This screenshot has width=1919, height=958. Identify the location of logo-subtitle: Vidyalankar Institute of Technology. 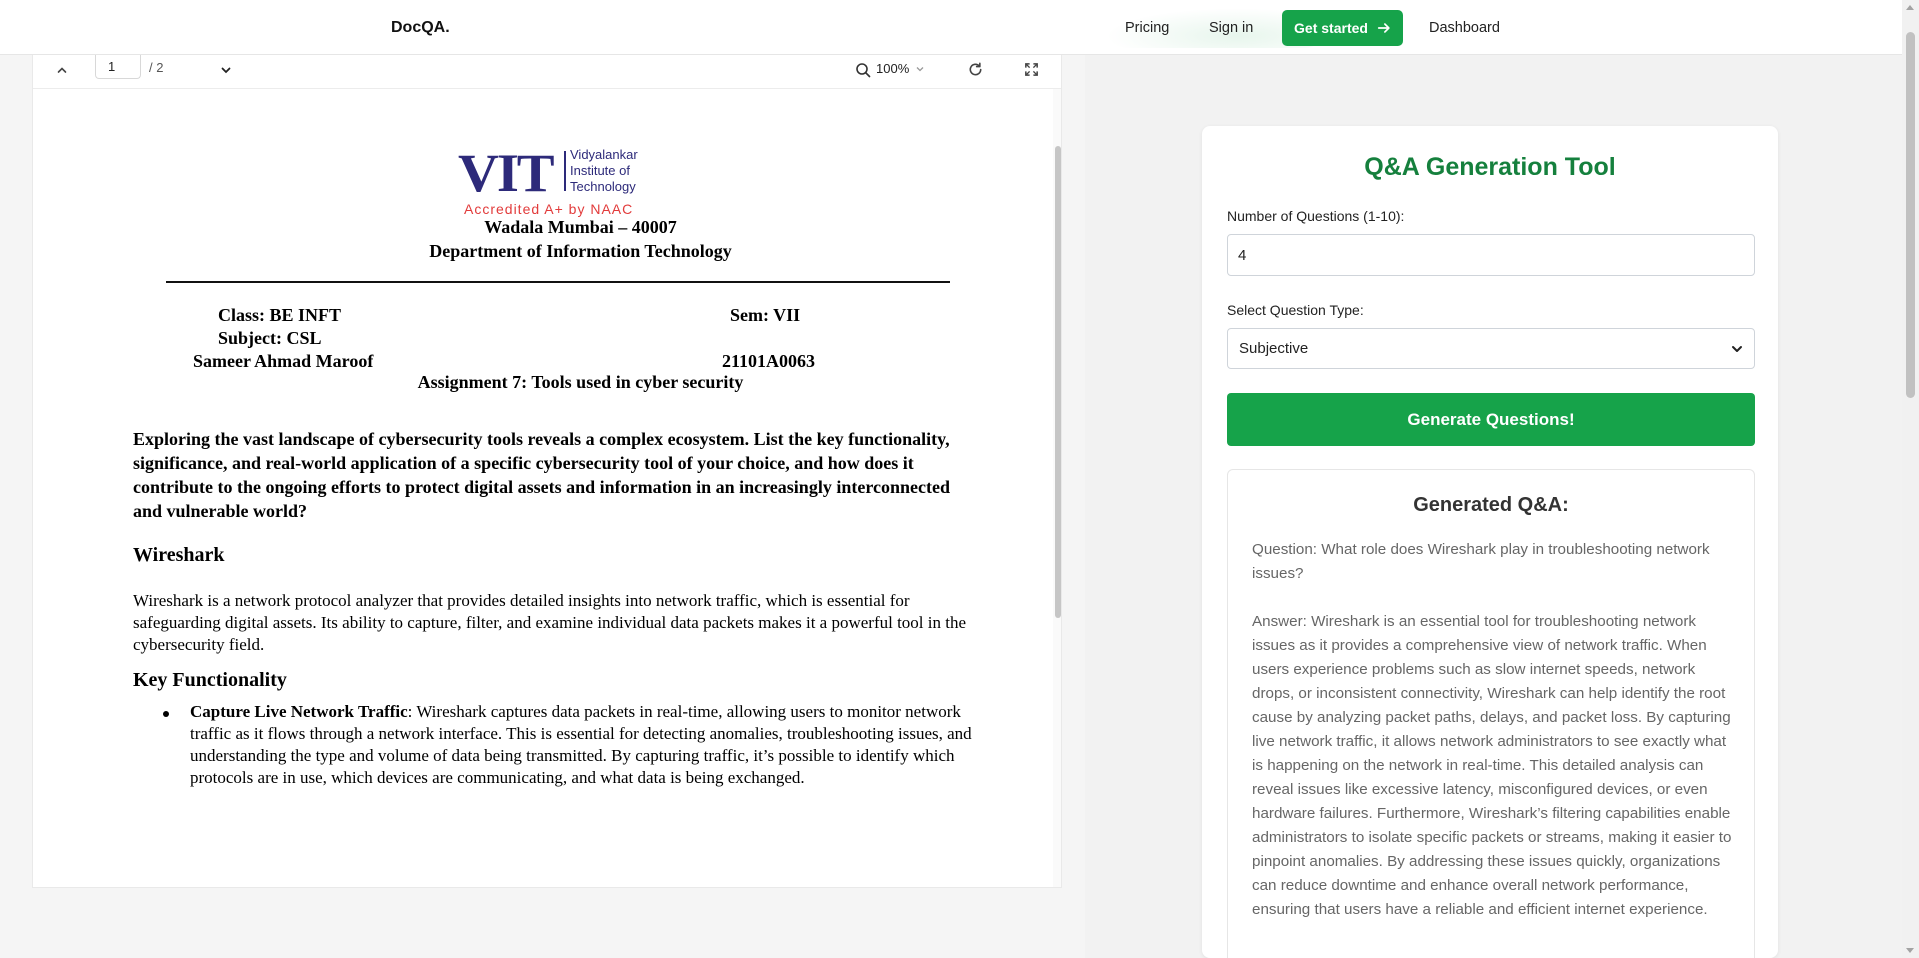
(609, 171).